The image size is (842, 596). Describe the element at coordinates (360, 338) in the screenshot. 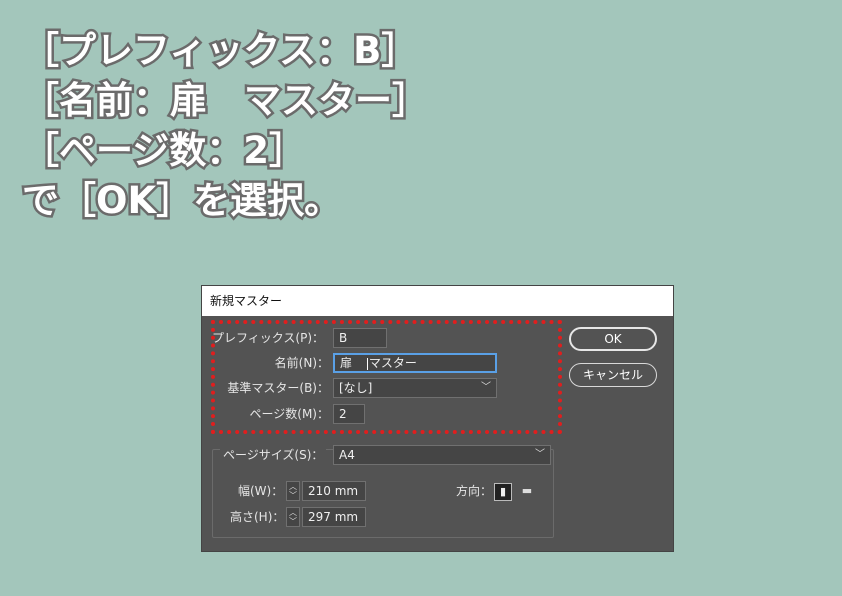

I see `prefix-input: B` at that location.